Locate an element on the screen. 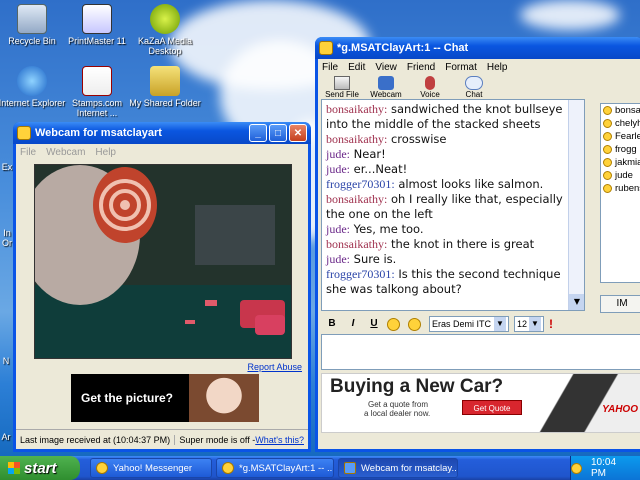  desktop-icon-kazaa: KaZaA Media Desktop is located at coordinates (165, 30).